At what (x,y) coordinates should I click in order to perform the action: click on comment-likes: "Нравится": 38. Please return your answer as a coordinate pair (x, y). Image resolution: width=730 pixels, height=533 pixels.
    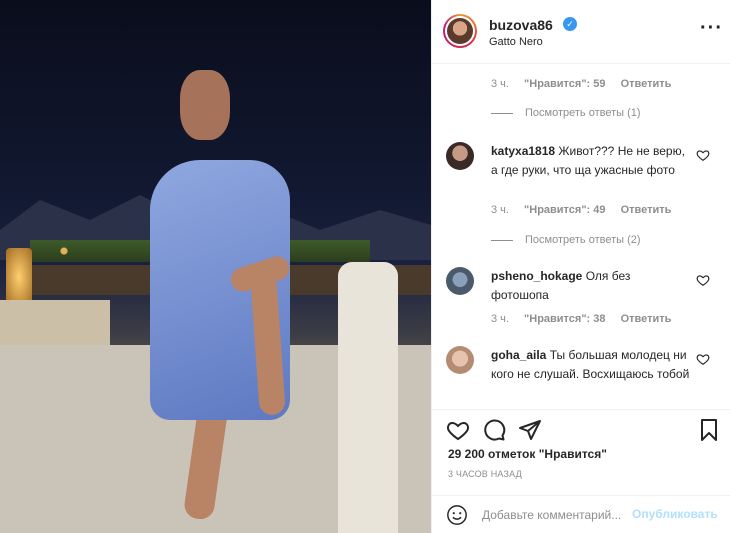
    Looking at the image, I should click on (564, 319).